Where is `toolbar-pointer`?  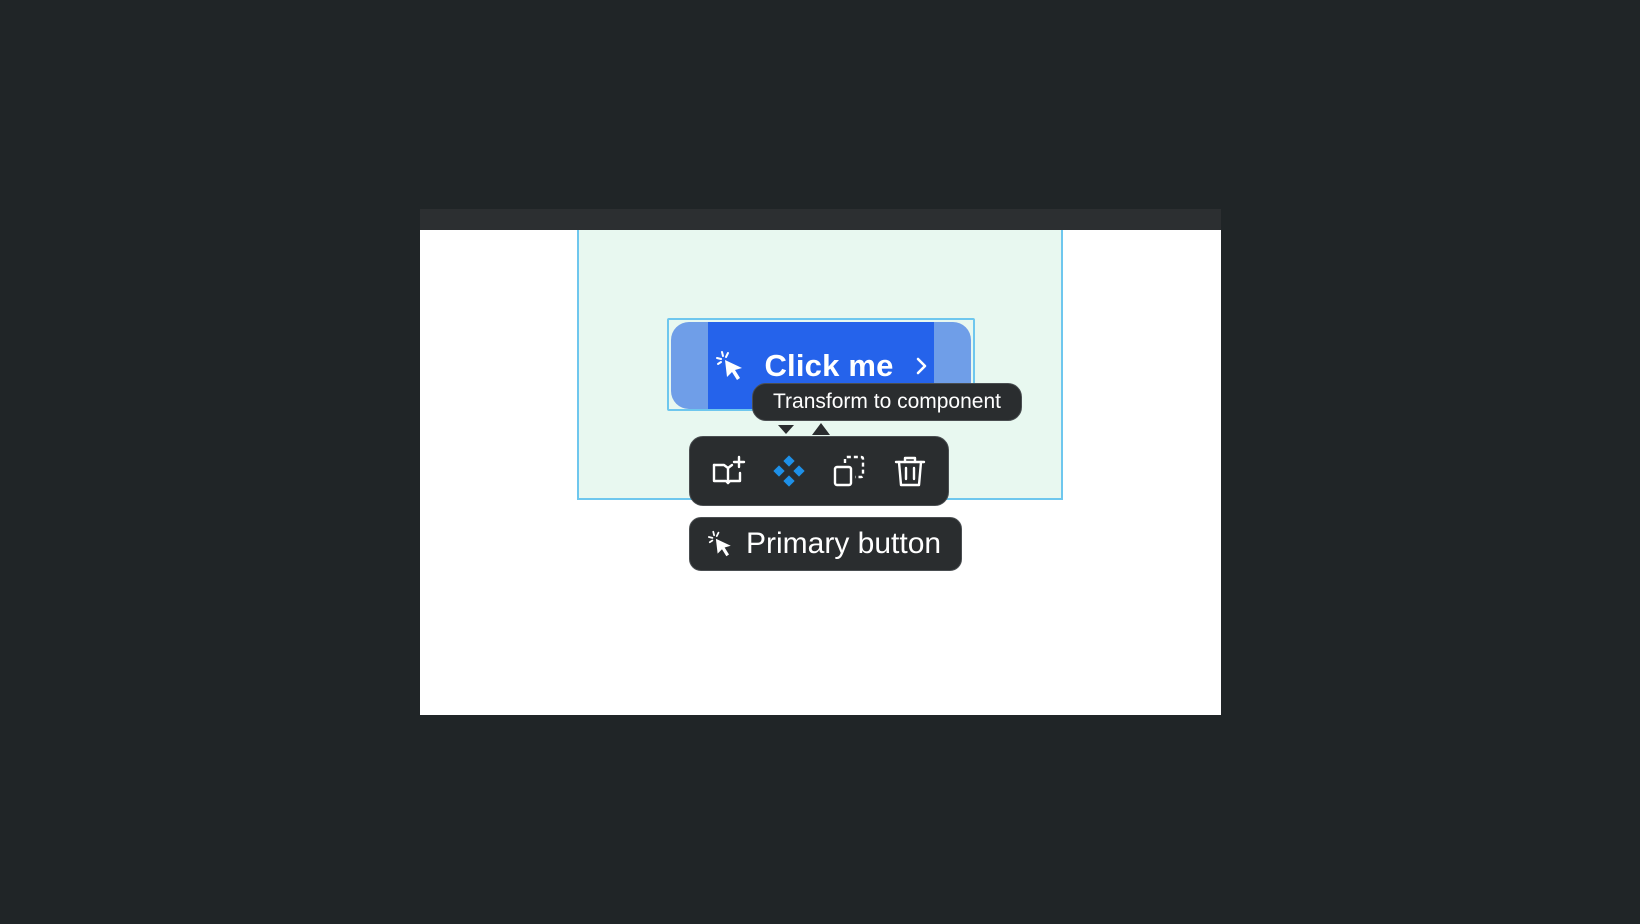
toolbar-pointer is located at coordinates (786, 429).